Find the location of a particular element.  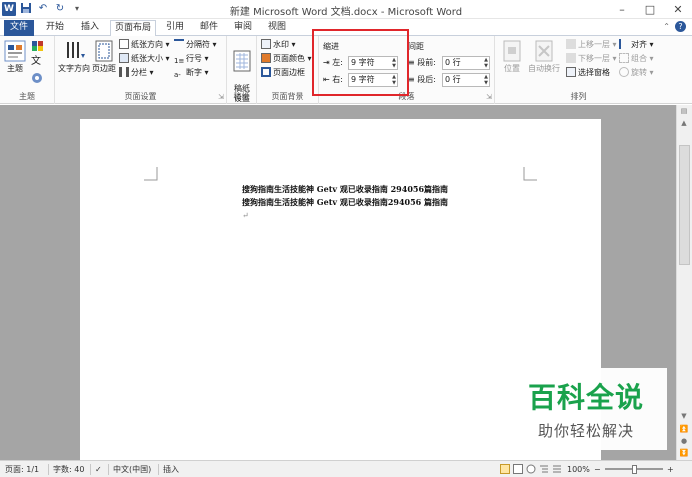

tab-home: 开始 is located at coordinates (55, 28).